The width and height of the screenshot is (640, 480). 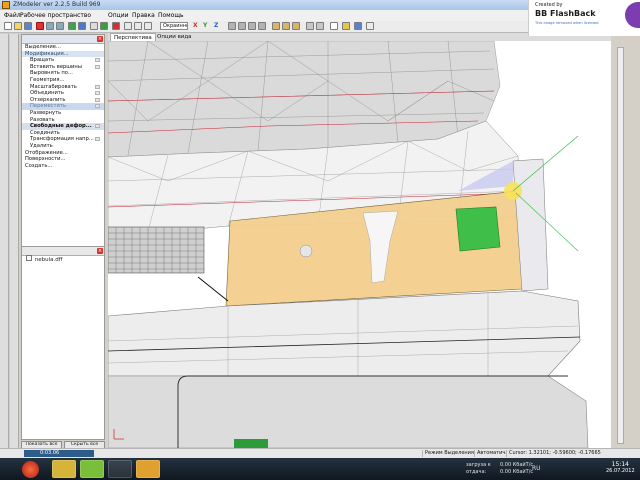 I want to click on mesh-icon, so click(x=310, y=26).